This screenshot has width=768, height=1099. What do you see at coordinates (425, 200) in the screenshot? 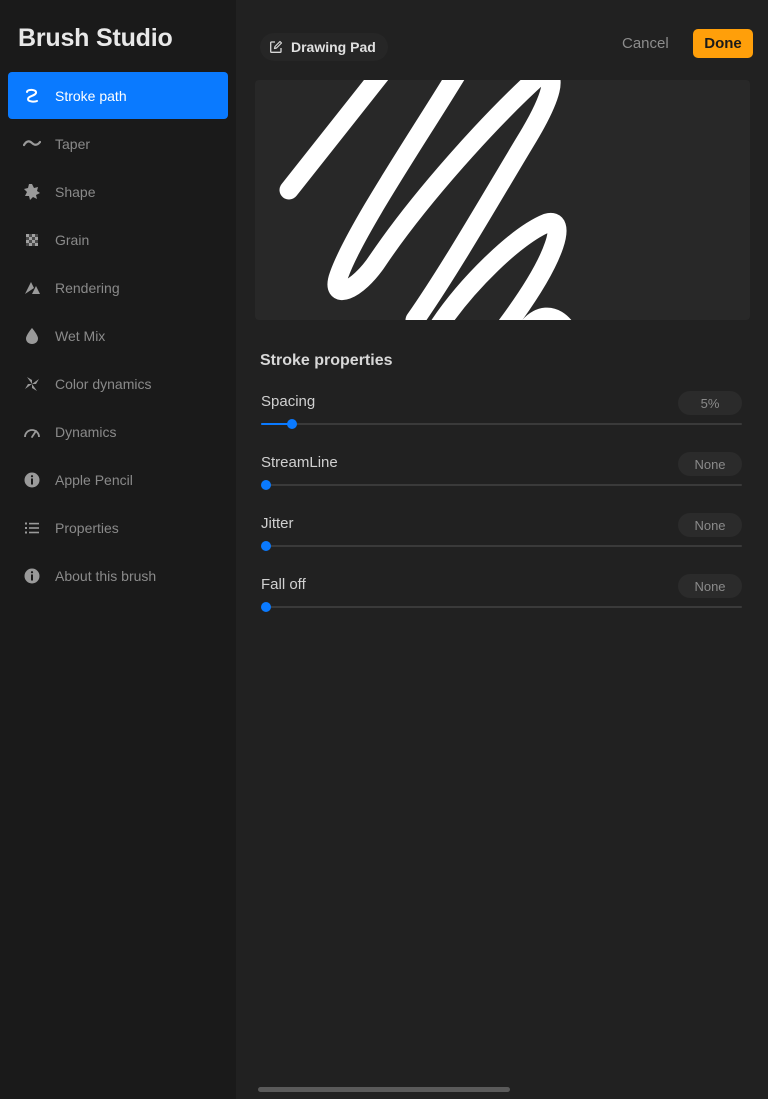
I see `stroke-preview-drawing` at bounding box center [425, 200].